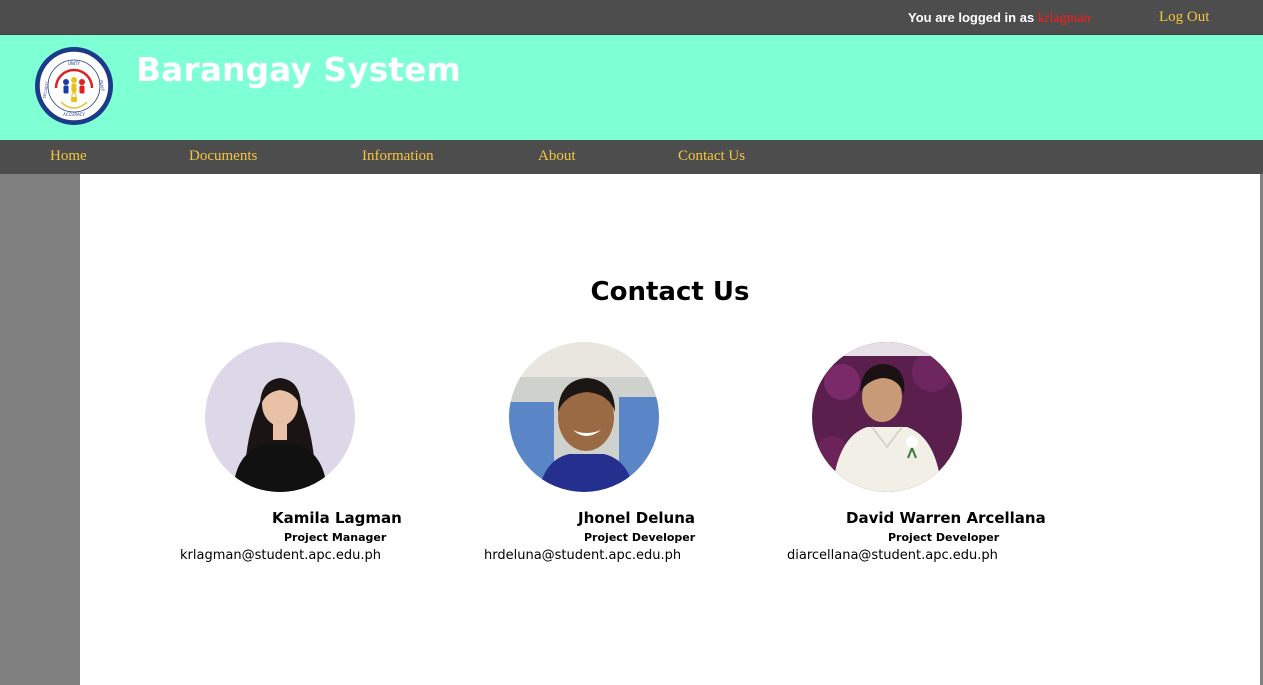 Image resolution: width=1263 pixels, height=685 pixels. I want to click on member-name: Kamila Lagman, so click(337, 518).